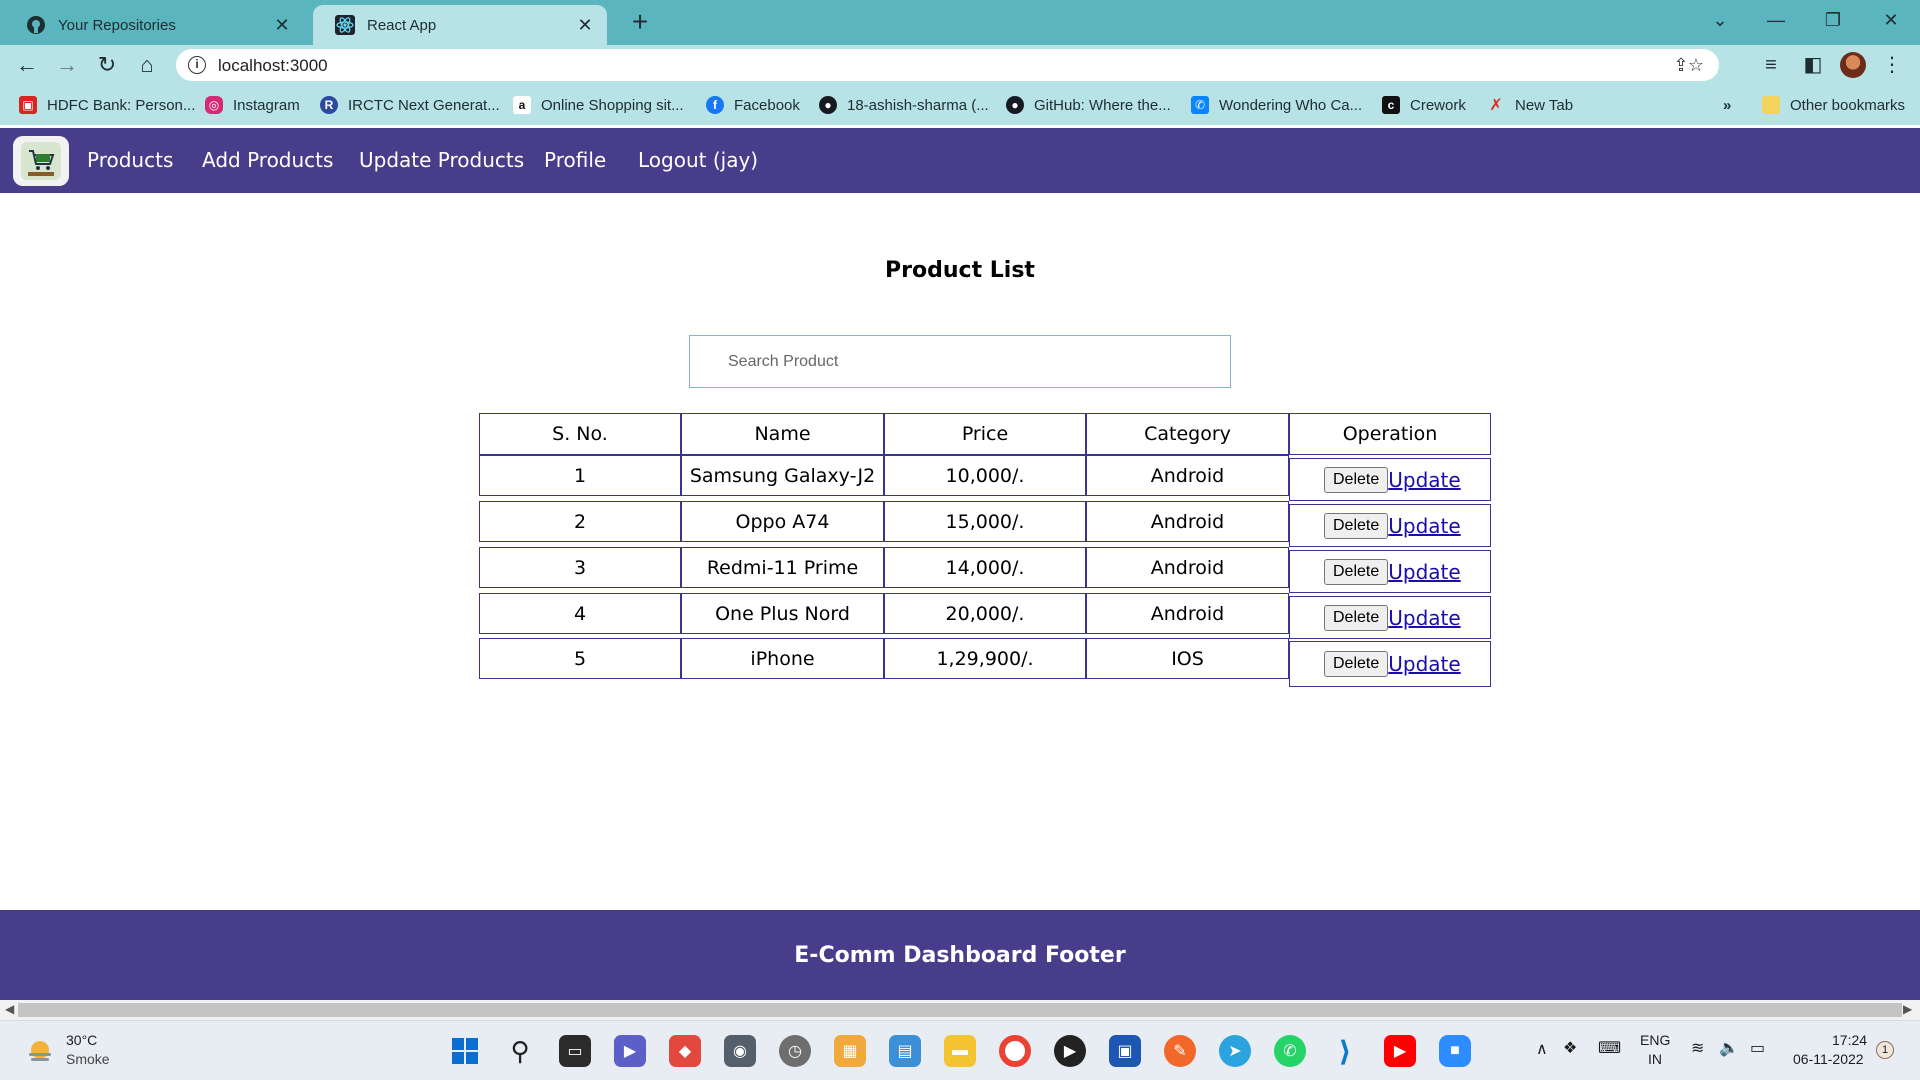 The width and height of the screenshot is (1920, 1080). Describe the element at coordinates (465, 1051) in the screenshot. I see `start-windows-icon` at that location.